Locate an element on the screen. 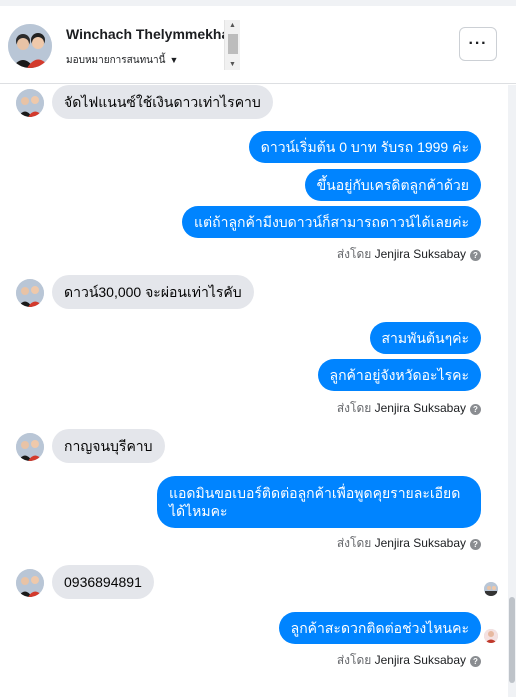 The width and height of the screenshot is (516, 697). scroll-up-arrow-icon: ▲ is located at coordinates (232, 25).